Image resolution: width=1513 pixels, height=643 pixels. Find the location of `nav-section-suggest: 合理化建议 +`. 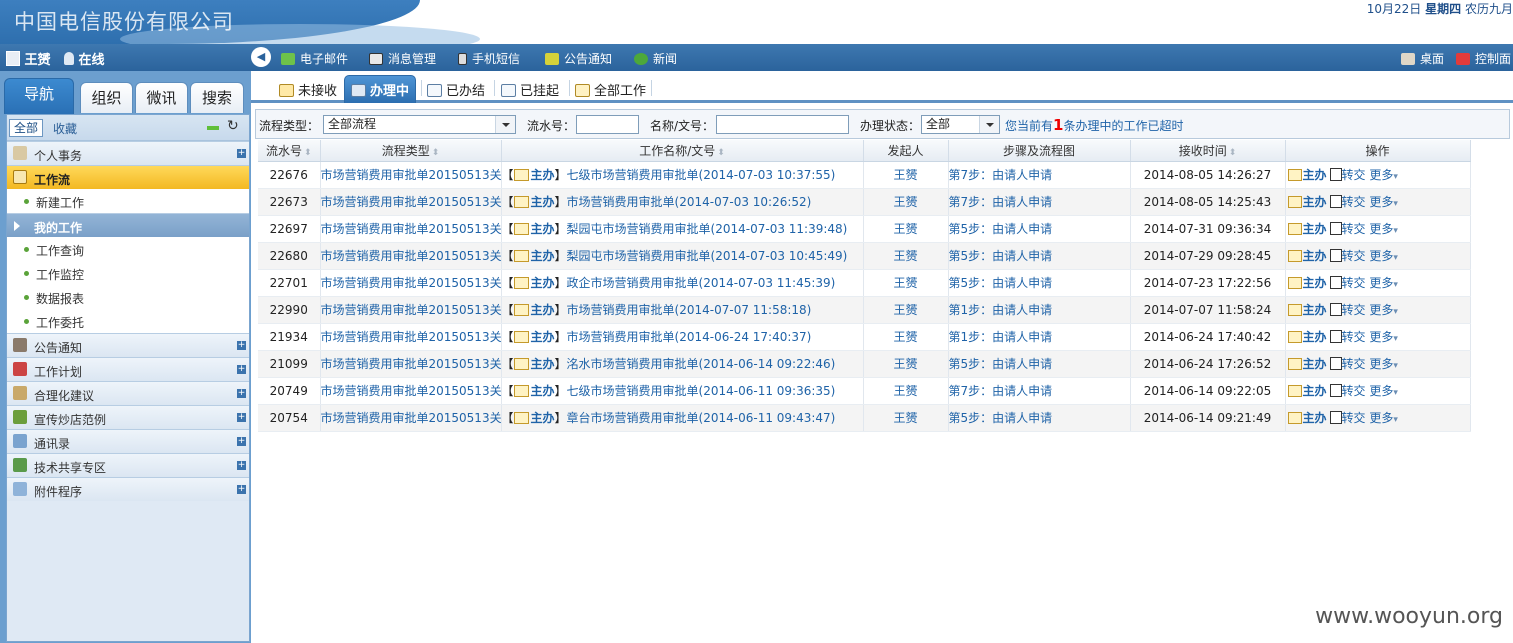

nav-section-suggest: 合理化建议 + is located at coordinates (128, 393).